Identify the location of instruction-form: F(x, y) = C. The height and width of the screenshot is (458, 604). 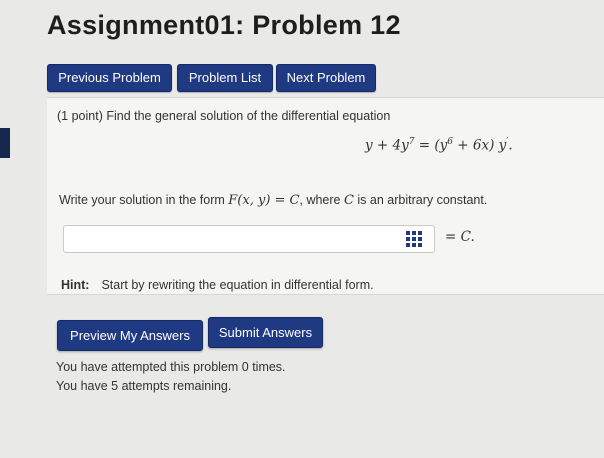
(264, 200).